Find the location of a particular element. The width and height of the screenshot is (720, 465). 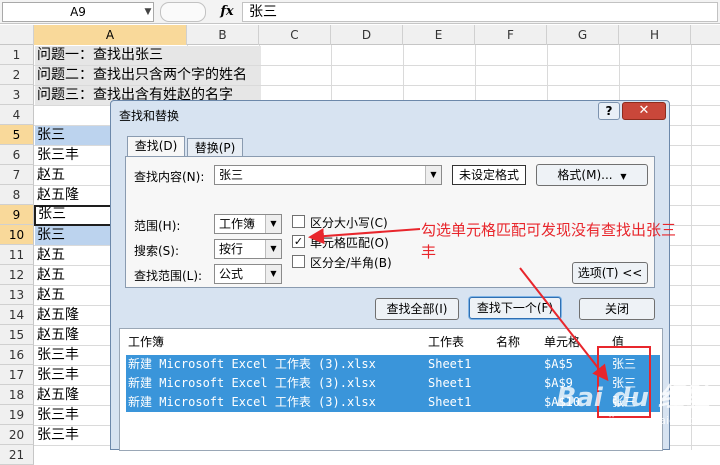

find-what-value: 张三 is located at coordinates (231, 175).